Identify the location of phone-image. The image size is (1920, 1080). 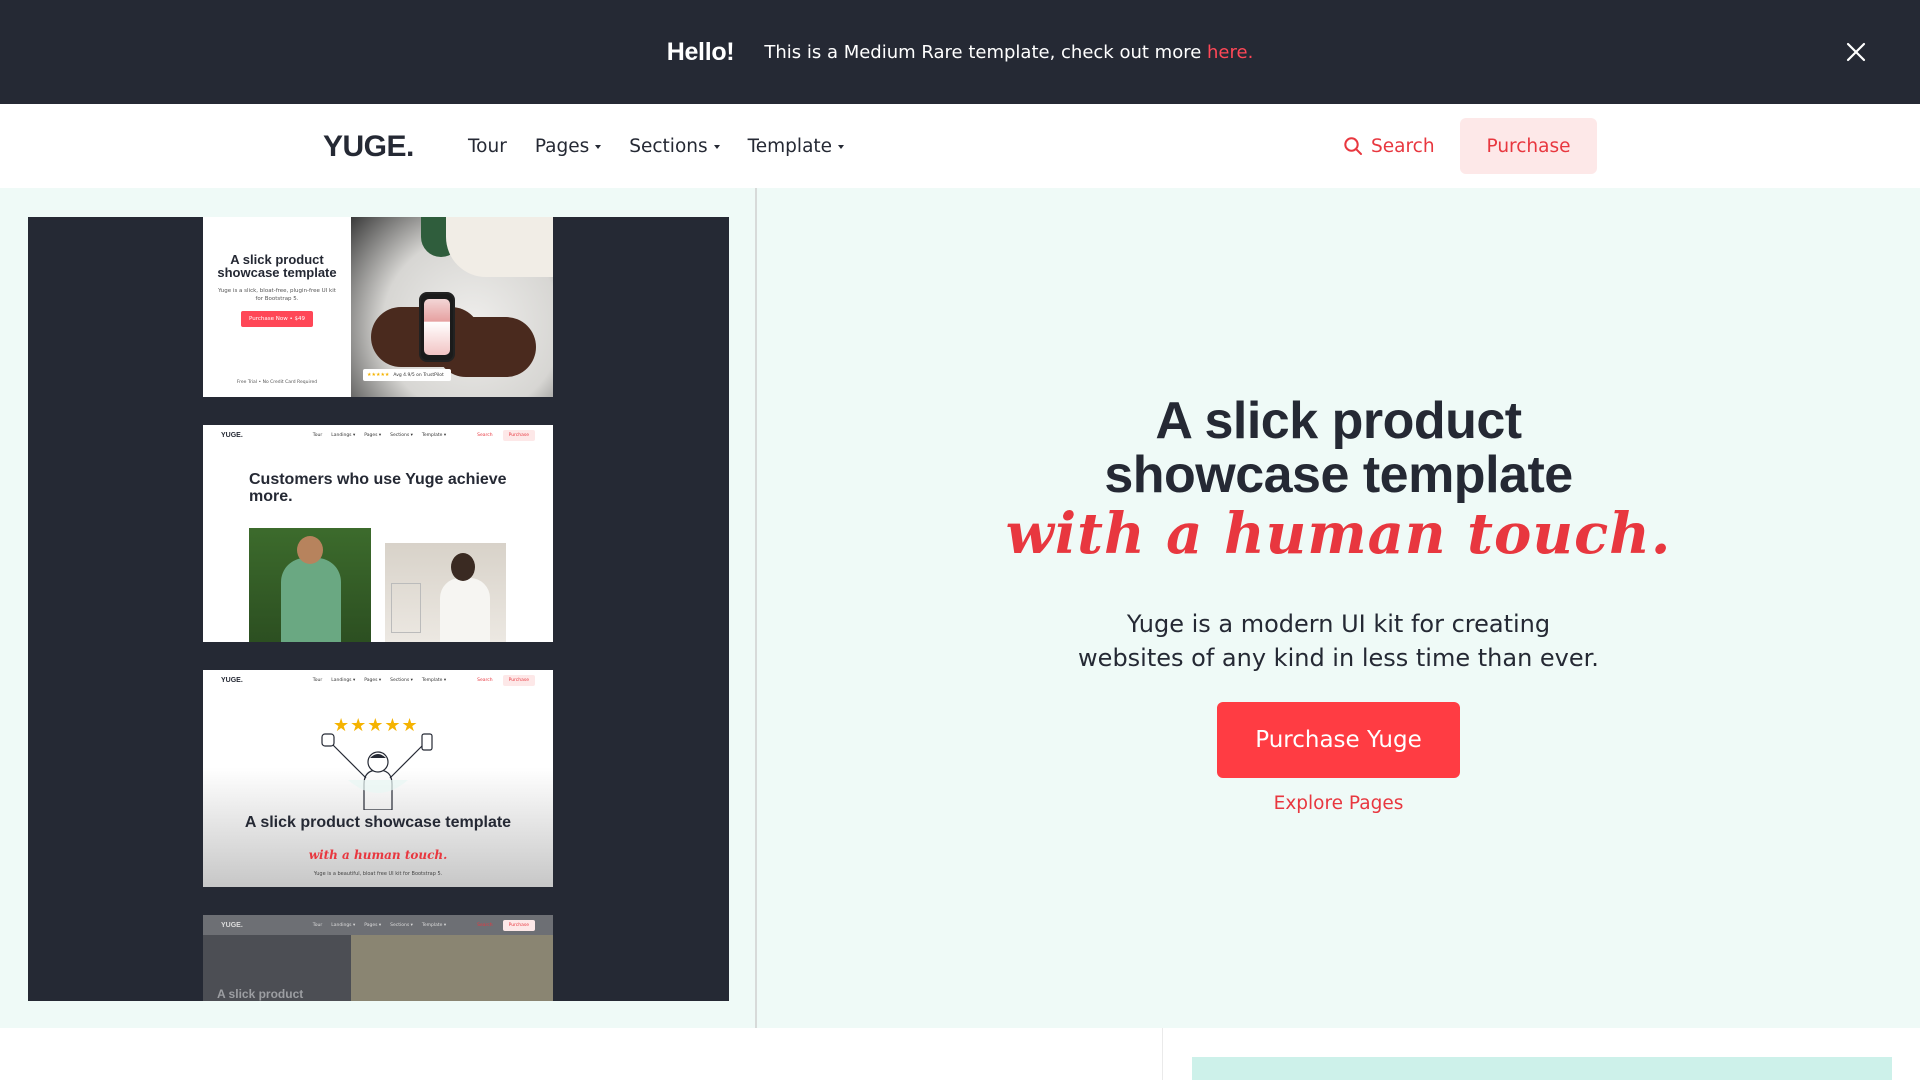
(437, 327).